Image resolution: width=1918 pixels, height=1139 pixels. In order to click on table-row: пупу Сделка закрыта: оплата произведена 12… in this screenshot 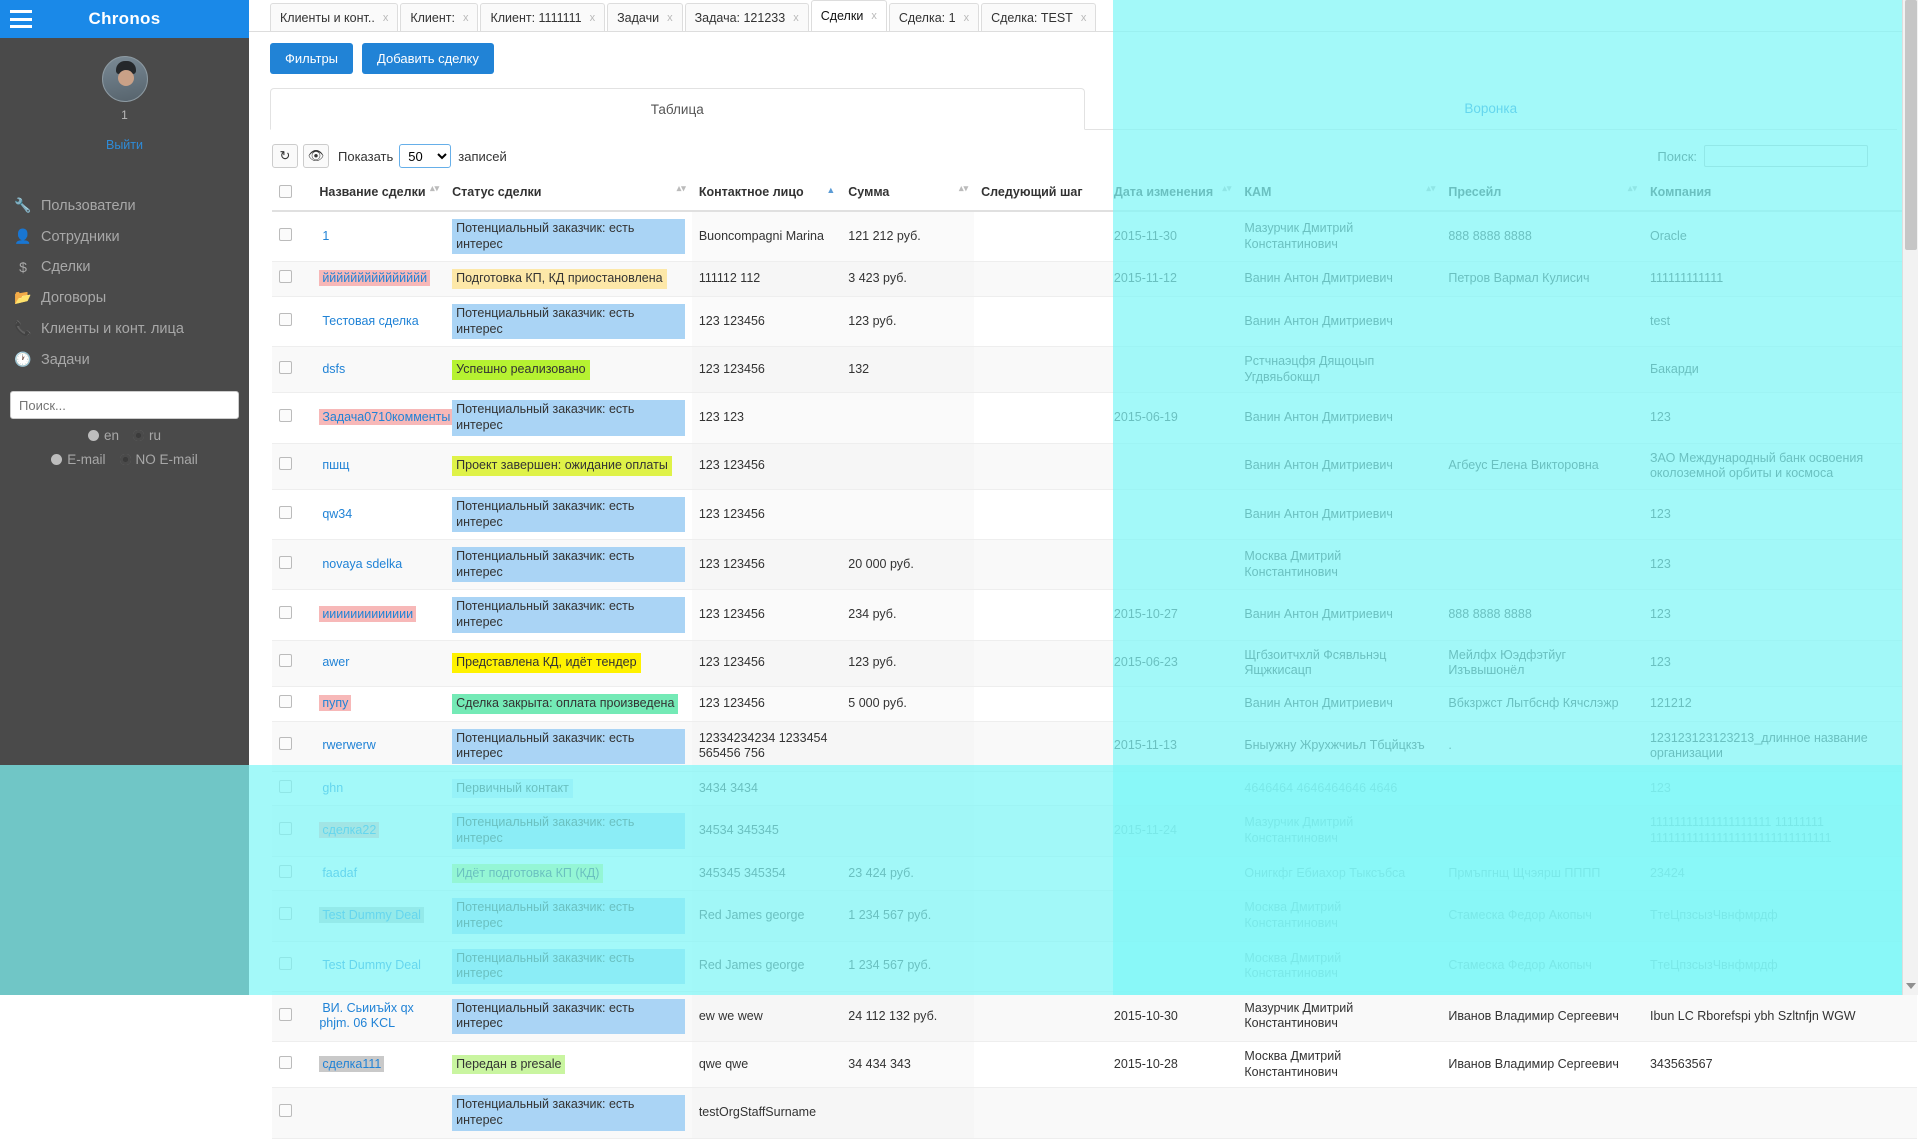, I will do `click(1094, 704)`.